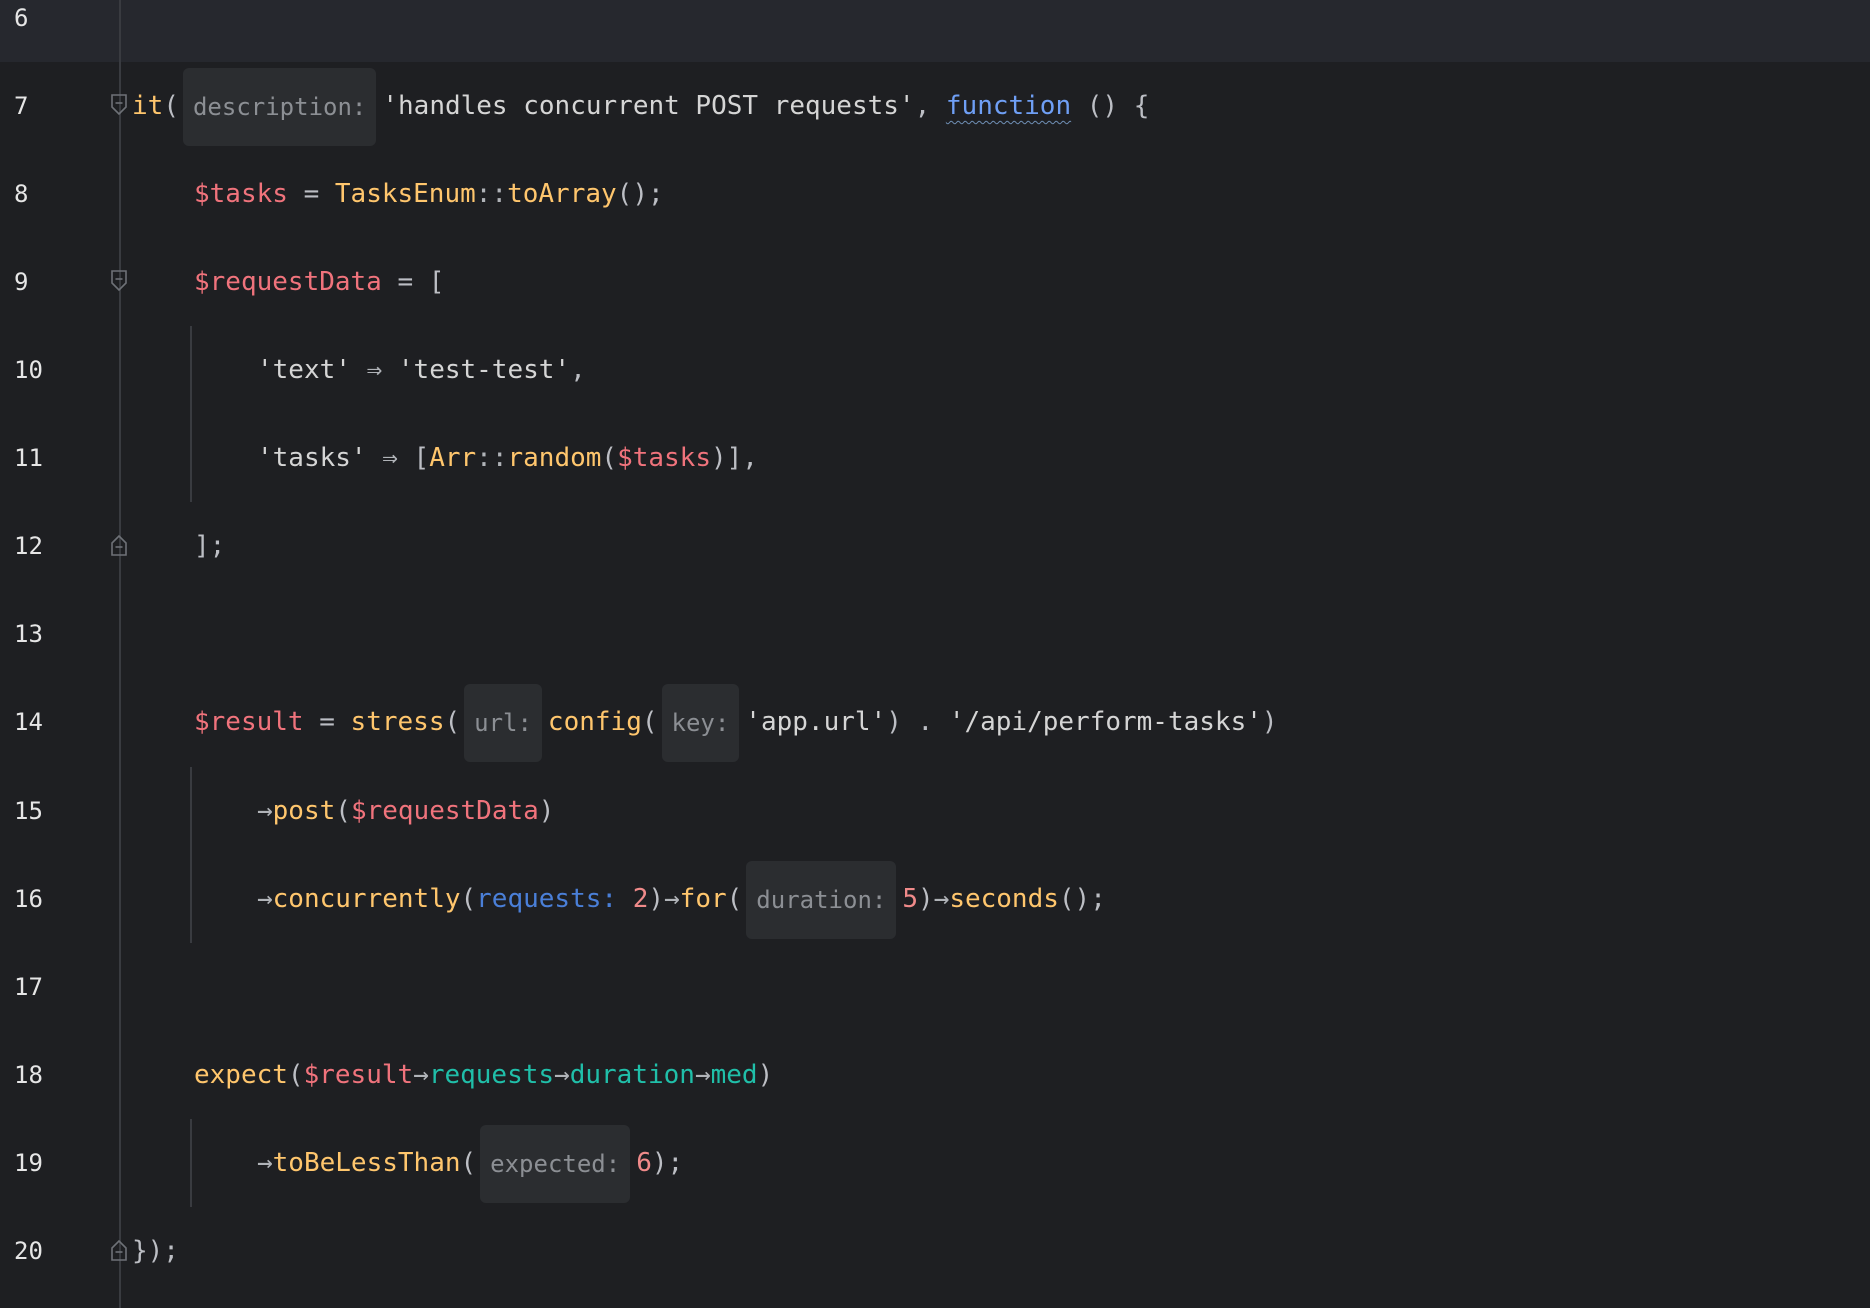 This screenshot has width=1870, height=1308. What do you see at coordinates (700, 722) in the screenshot?
I see `param-hint-key: key:` at bounding box center [700, 722].